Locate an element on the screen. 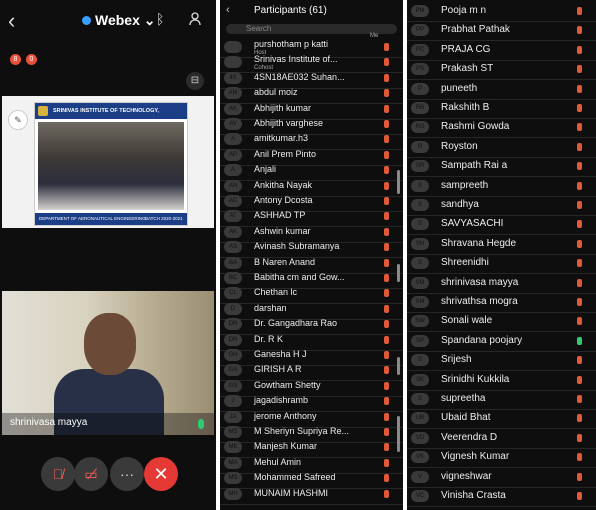  list-item: PM Pooja m n is located at coordinates (501, 12).